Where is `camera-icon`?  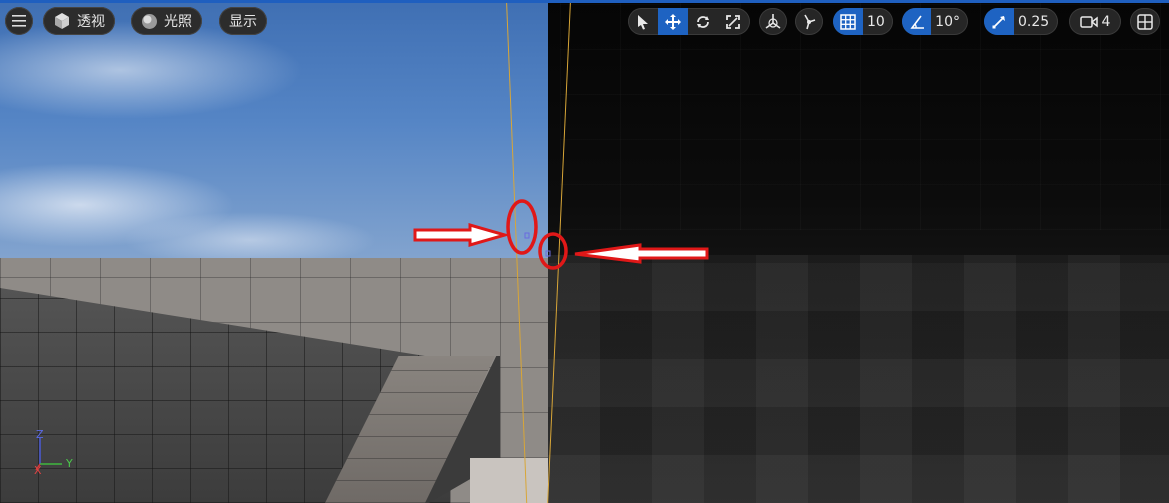 camera-icon is located at coordinates (1088, 22).